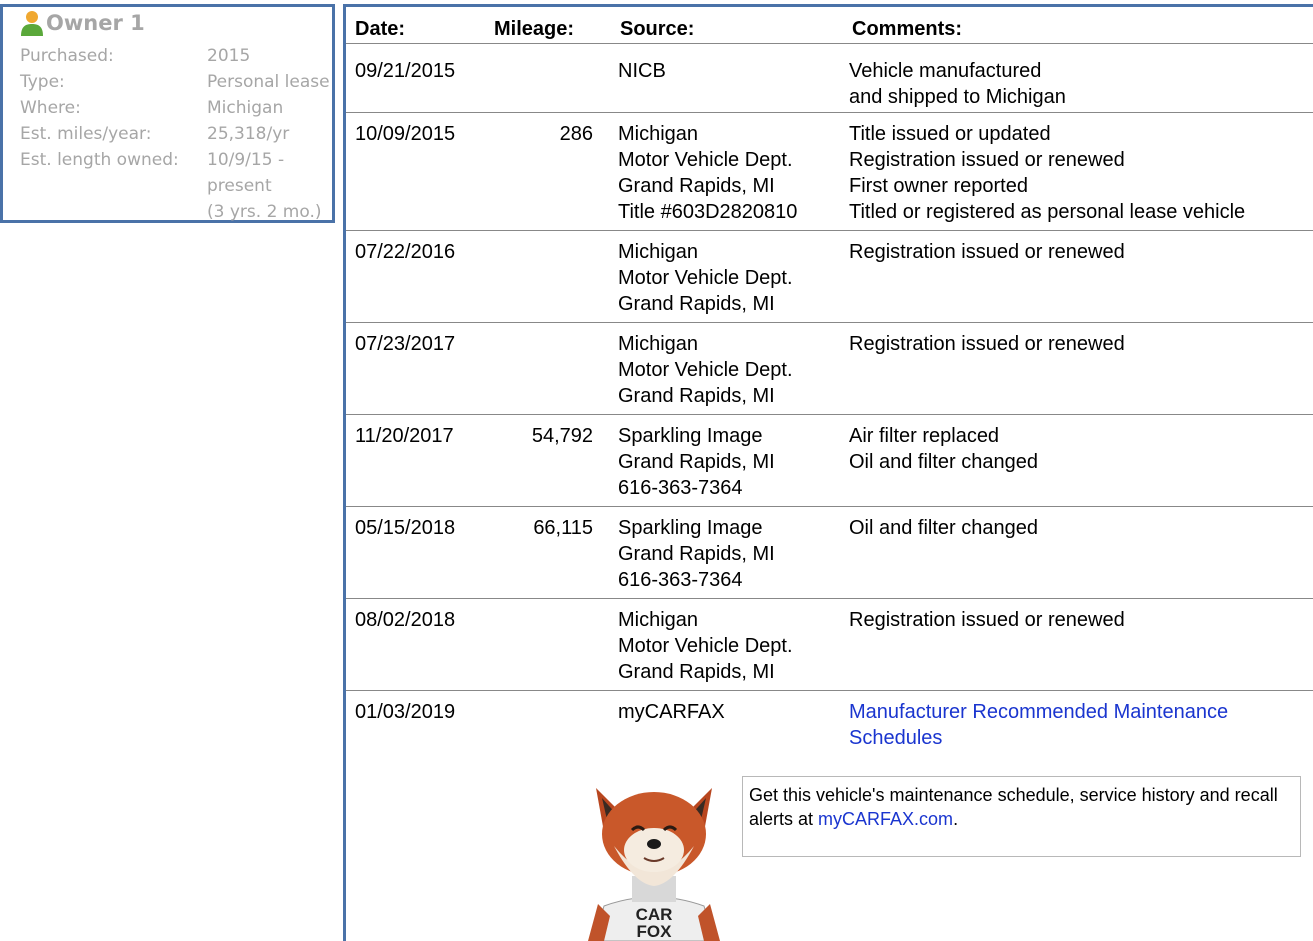 The height and width of the screenshot is (941, 1313). I want to click on owner-field-label: Where:, so click(50, 108).